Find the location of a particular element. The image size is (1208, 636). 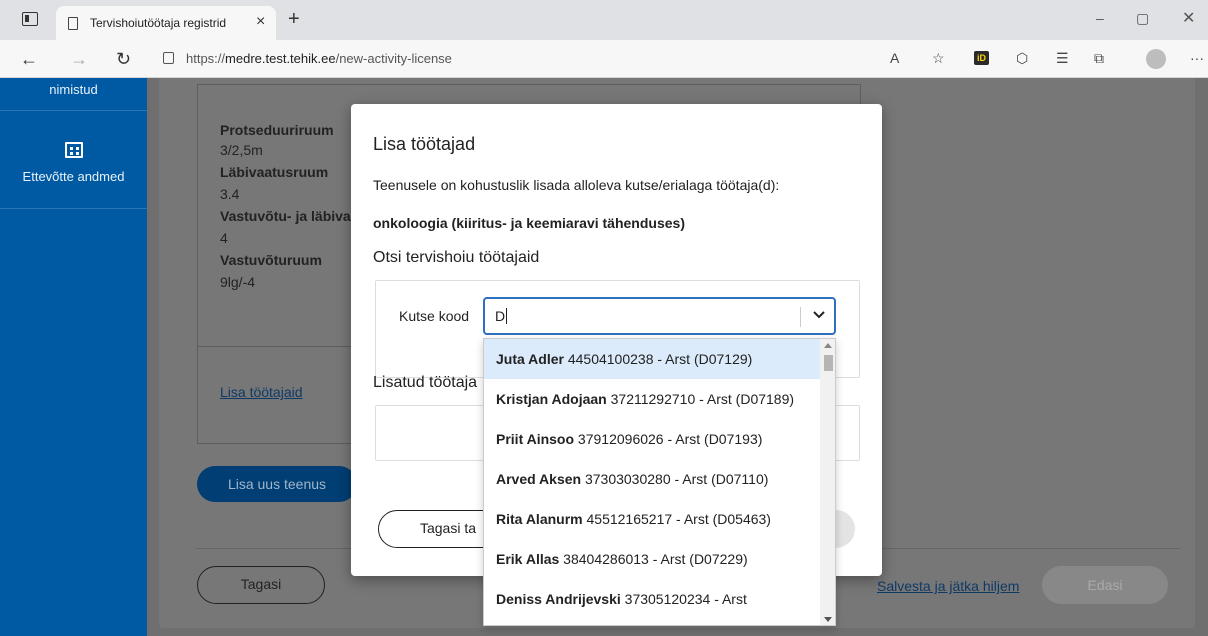

option-detail: 38404286013 - Arst (D07229) is located at coordinates (653, 559).